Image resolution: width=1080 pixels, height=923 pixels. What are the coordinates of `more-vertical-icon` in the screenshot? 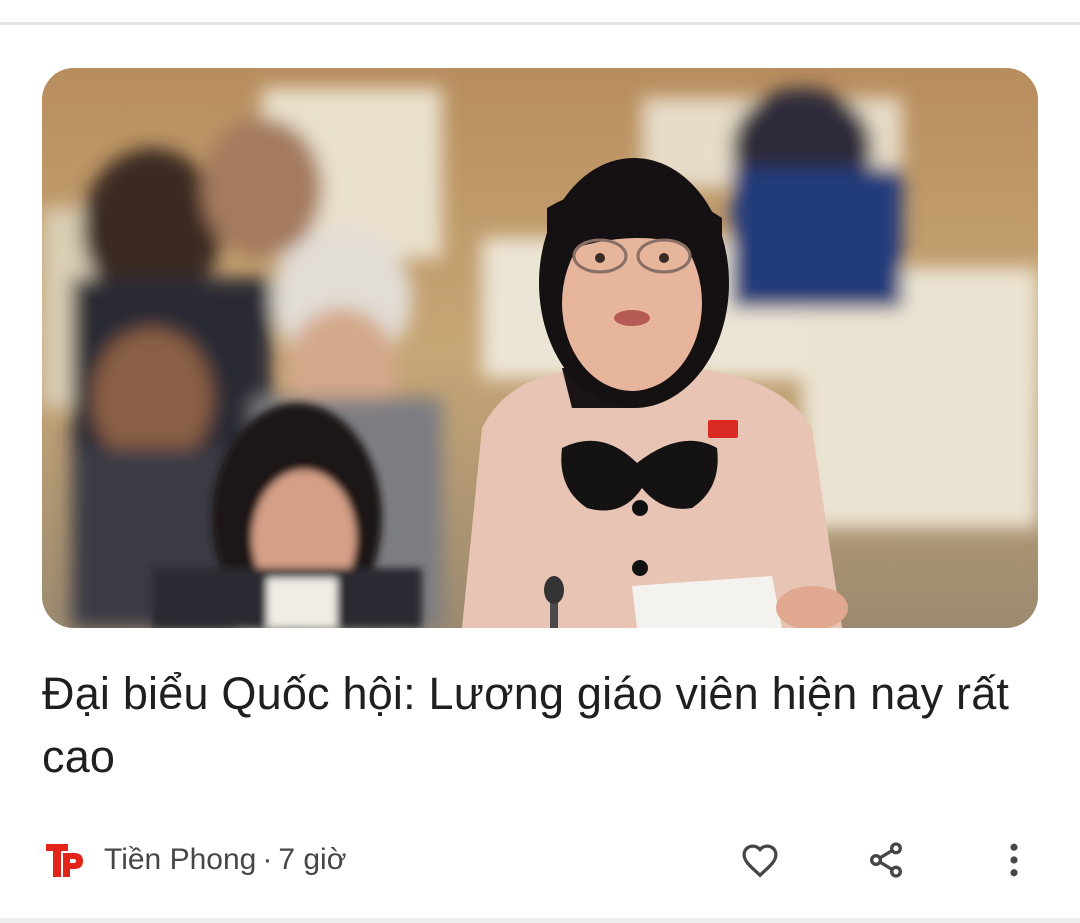 It's located at (1014, 860).